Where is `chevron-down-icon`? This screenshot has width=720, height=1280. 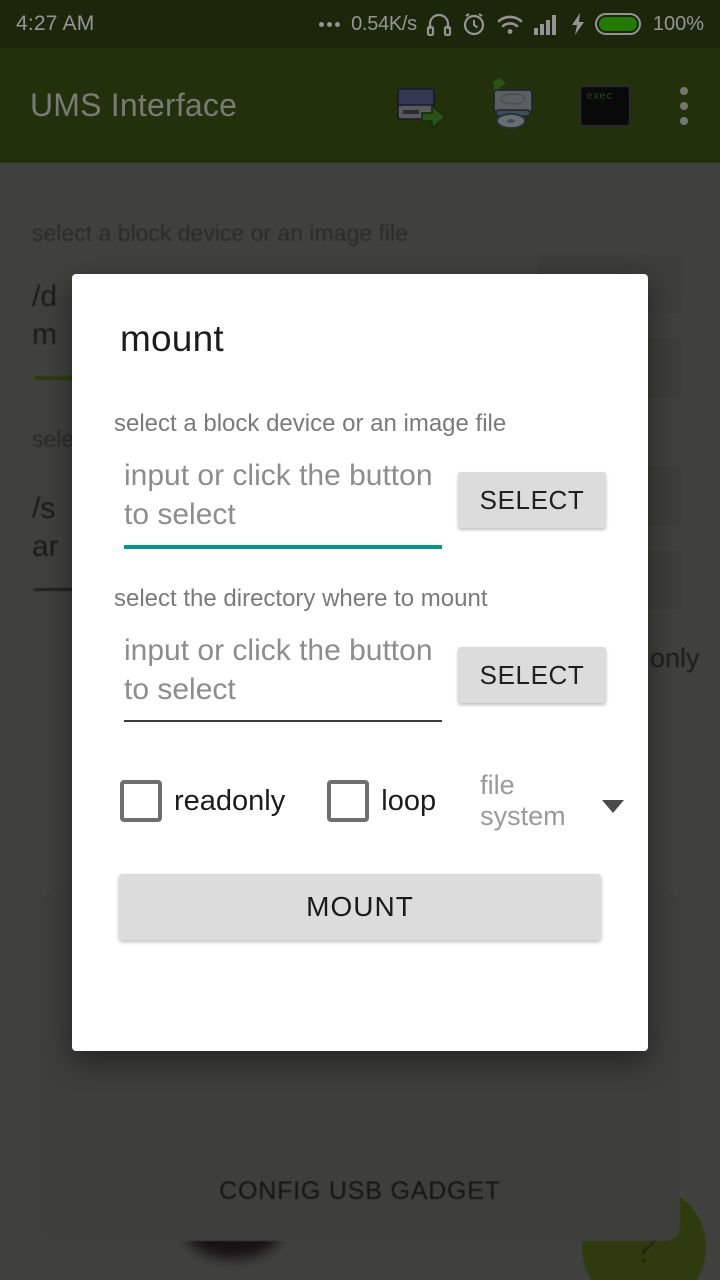
chevron-down-icon is located at coordinates (613, 806).